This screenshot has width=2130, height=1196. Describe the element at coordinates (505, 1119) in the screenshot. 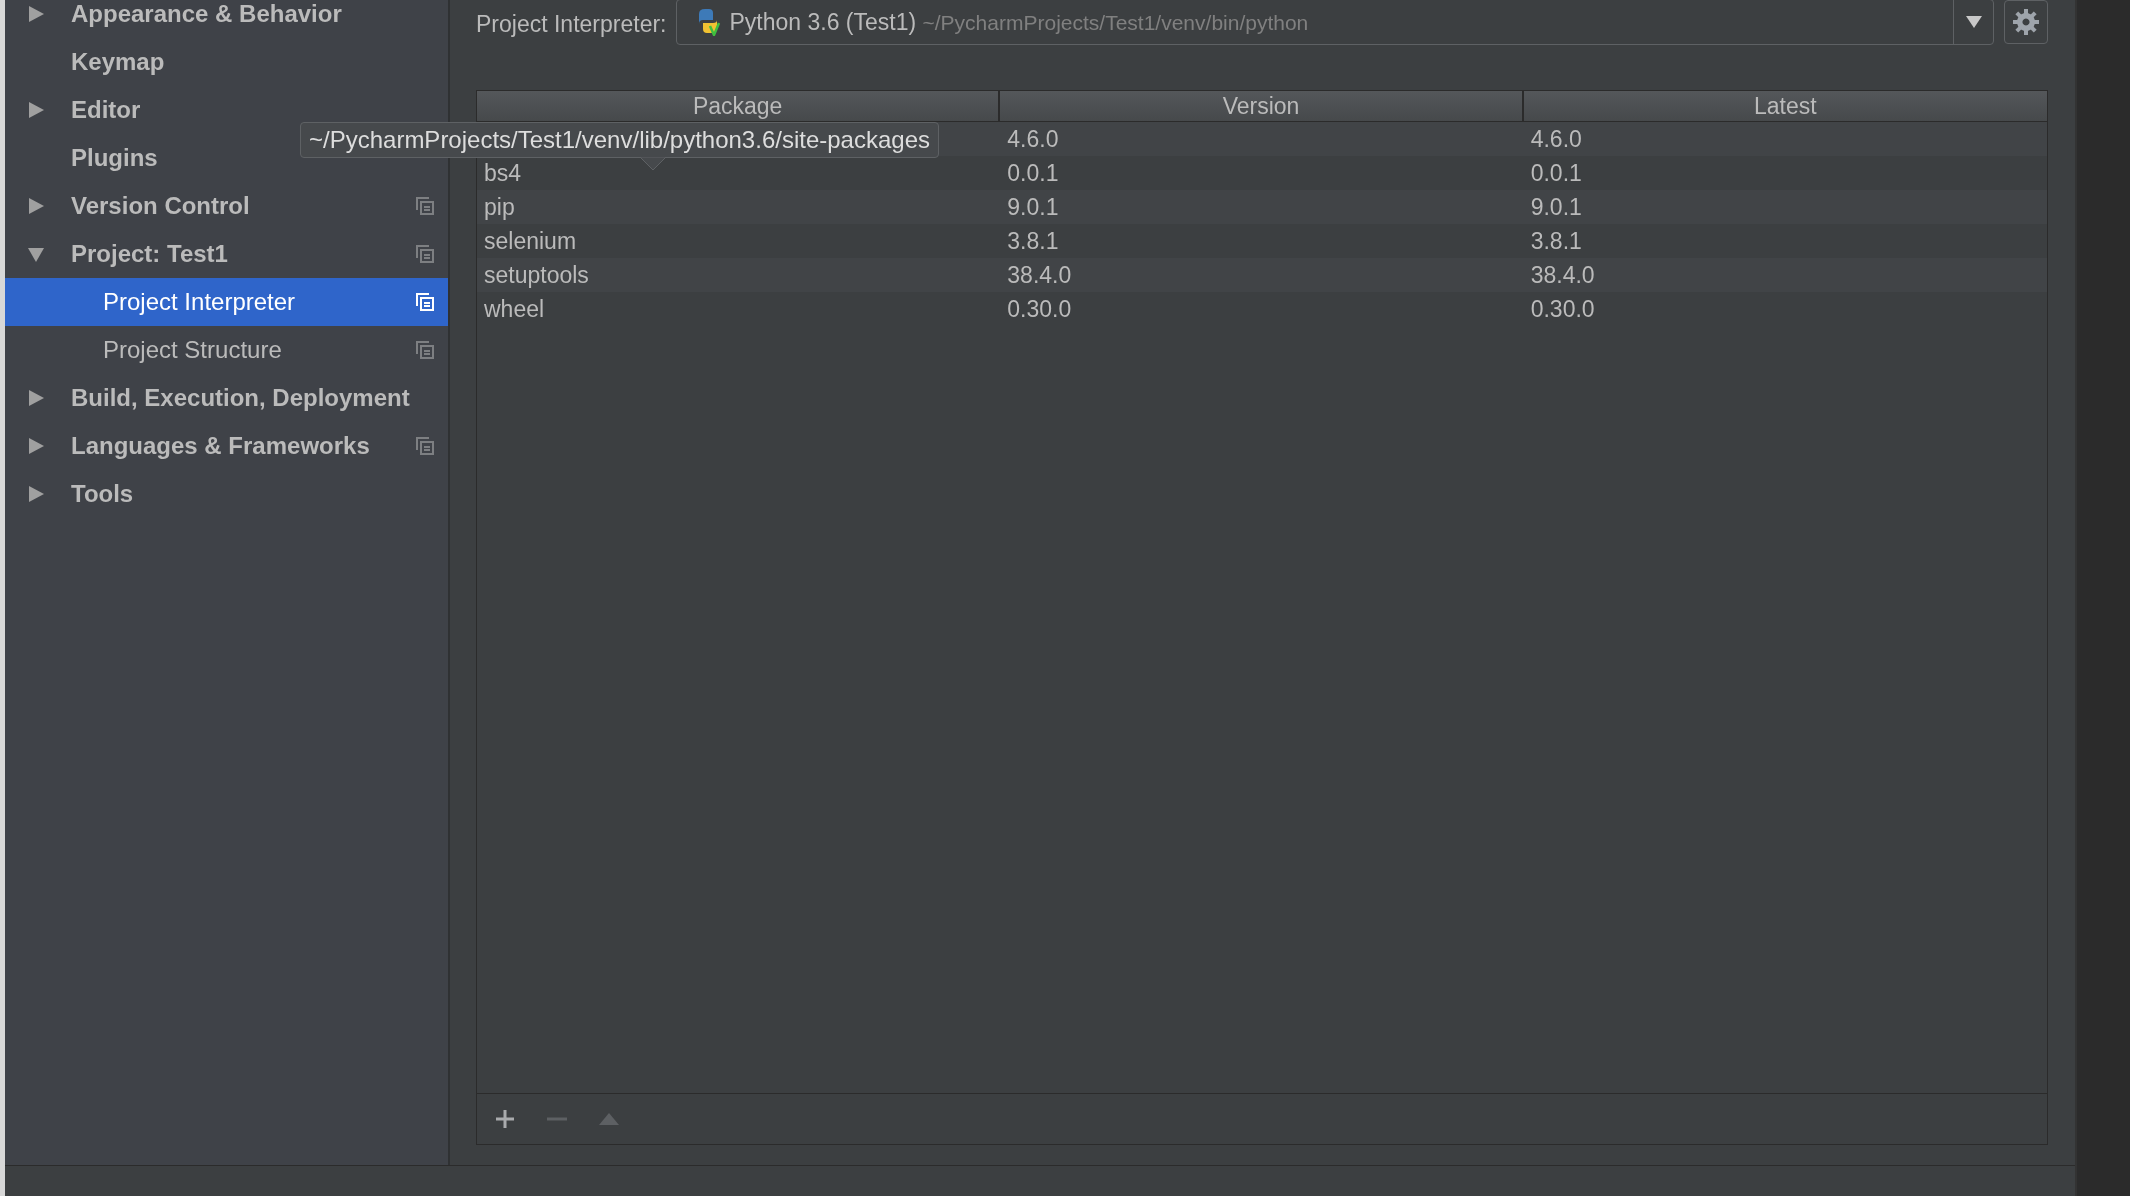

I see `add-icon` at that location.